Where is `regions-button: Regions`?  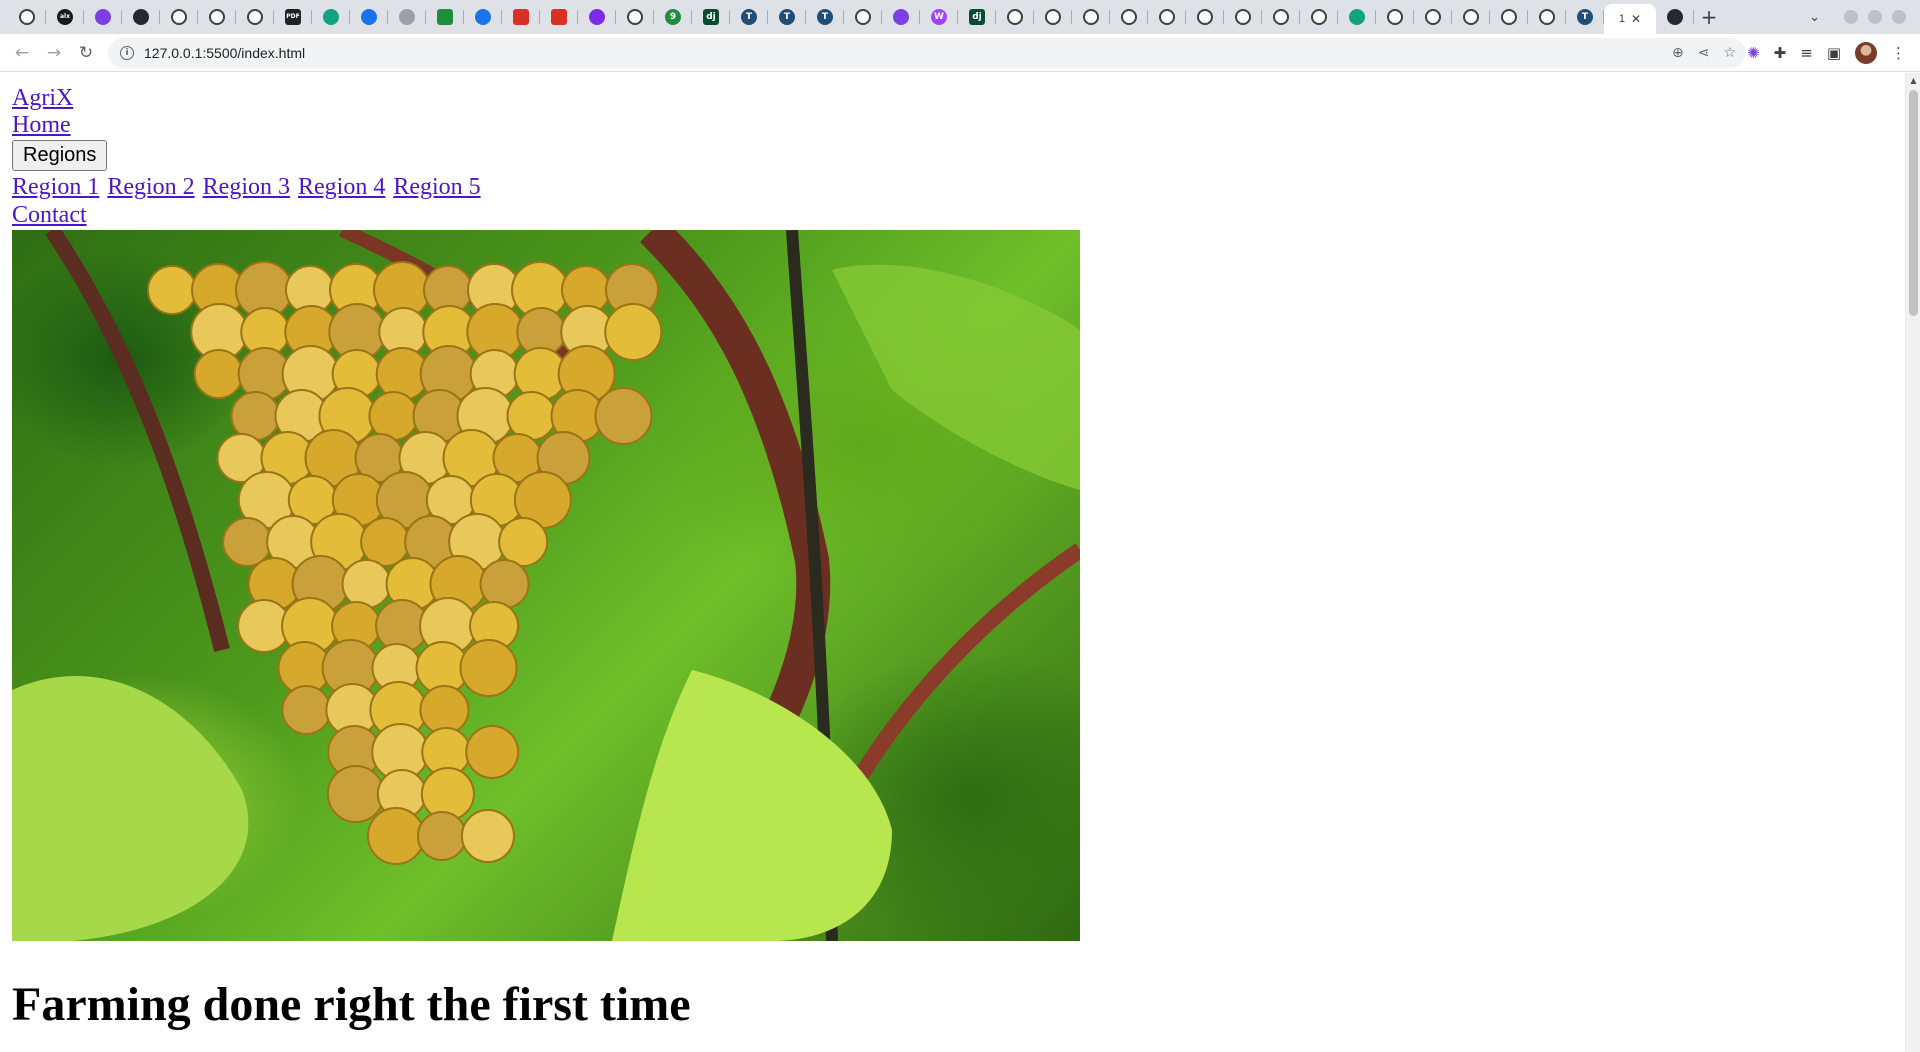
regions-button: Regions is located at coordinates (60, 155).